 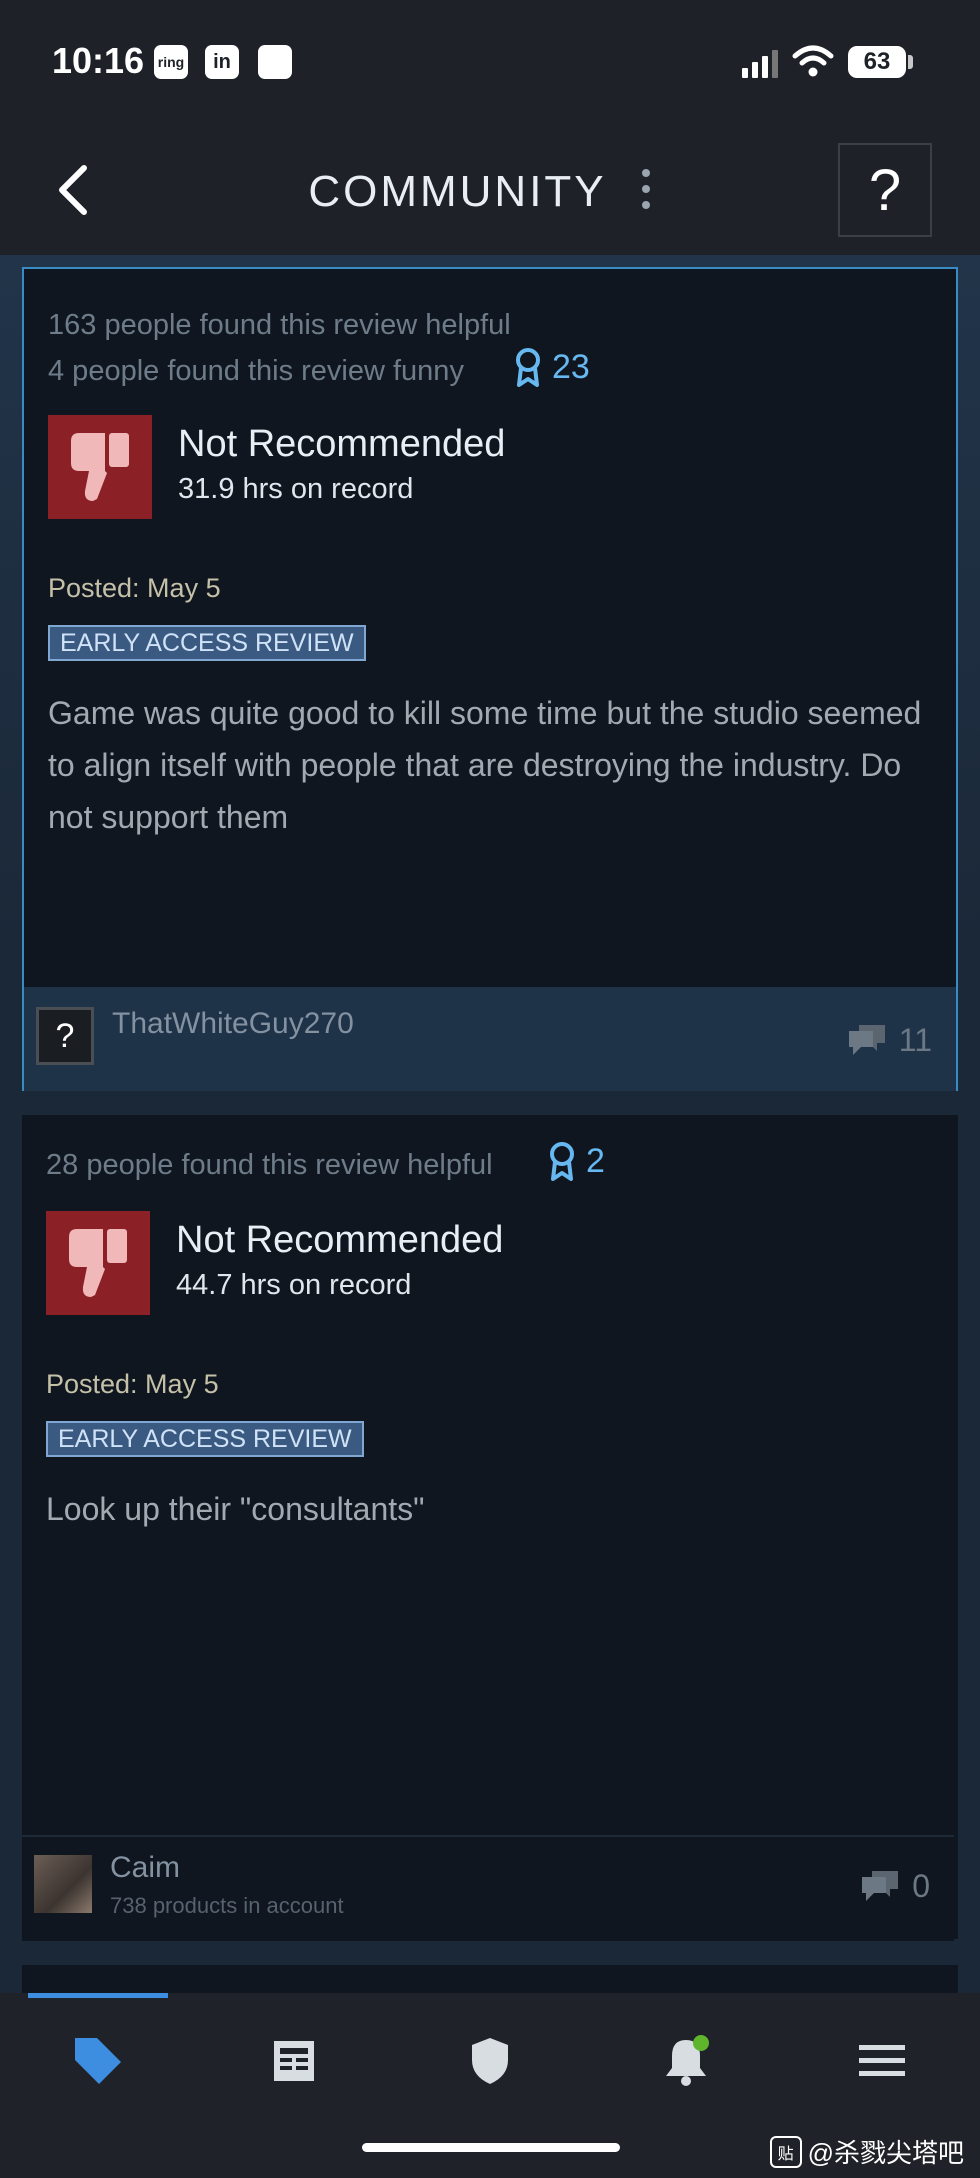 What do you see at coordinates (145, 1868) in the screenshot?
I see `author-name: Caim` at bounding box center [145, 1868].